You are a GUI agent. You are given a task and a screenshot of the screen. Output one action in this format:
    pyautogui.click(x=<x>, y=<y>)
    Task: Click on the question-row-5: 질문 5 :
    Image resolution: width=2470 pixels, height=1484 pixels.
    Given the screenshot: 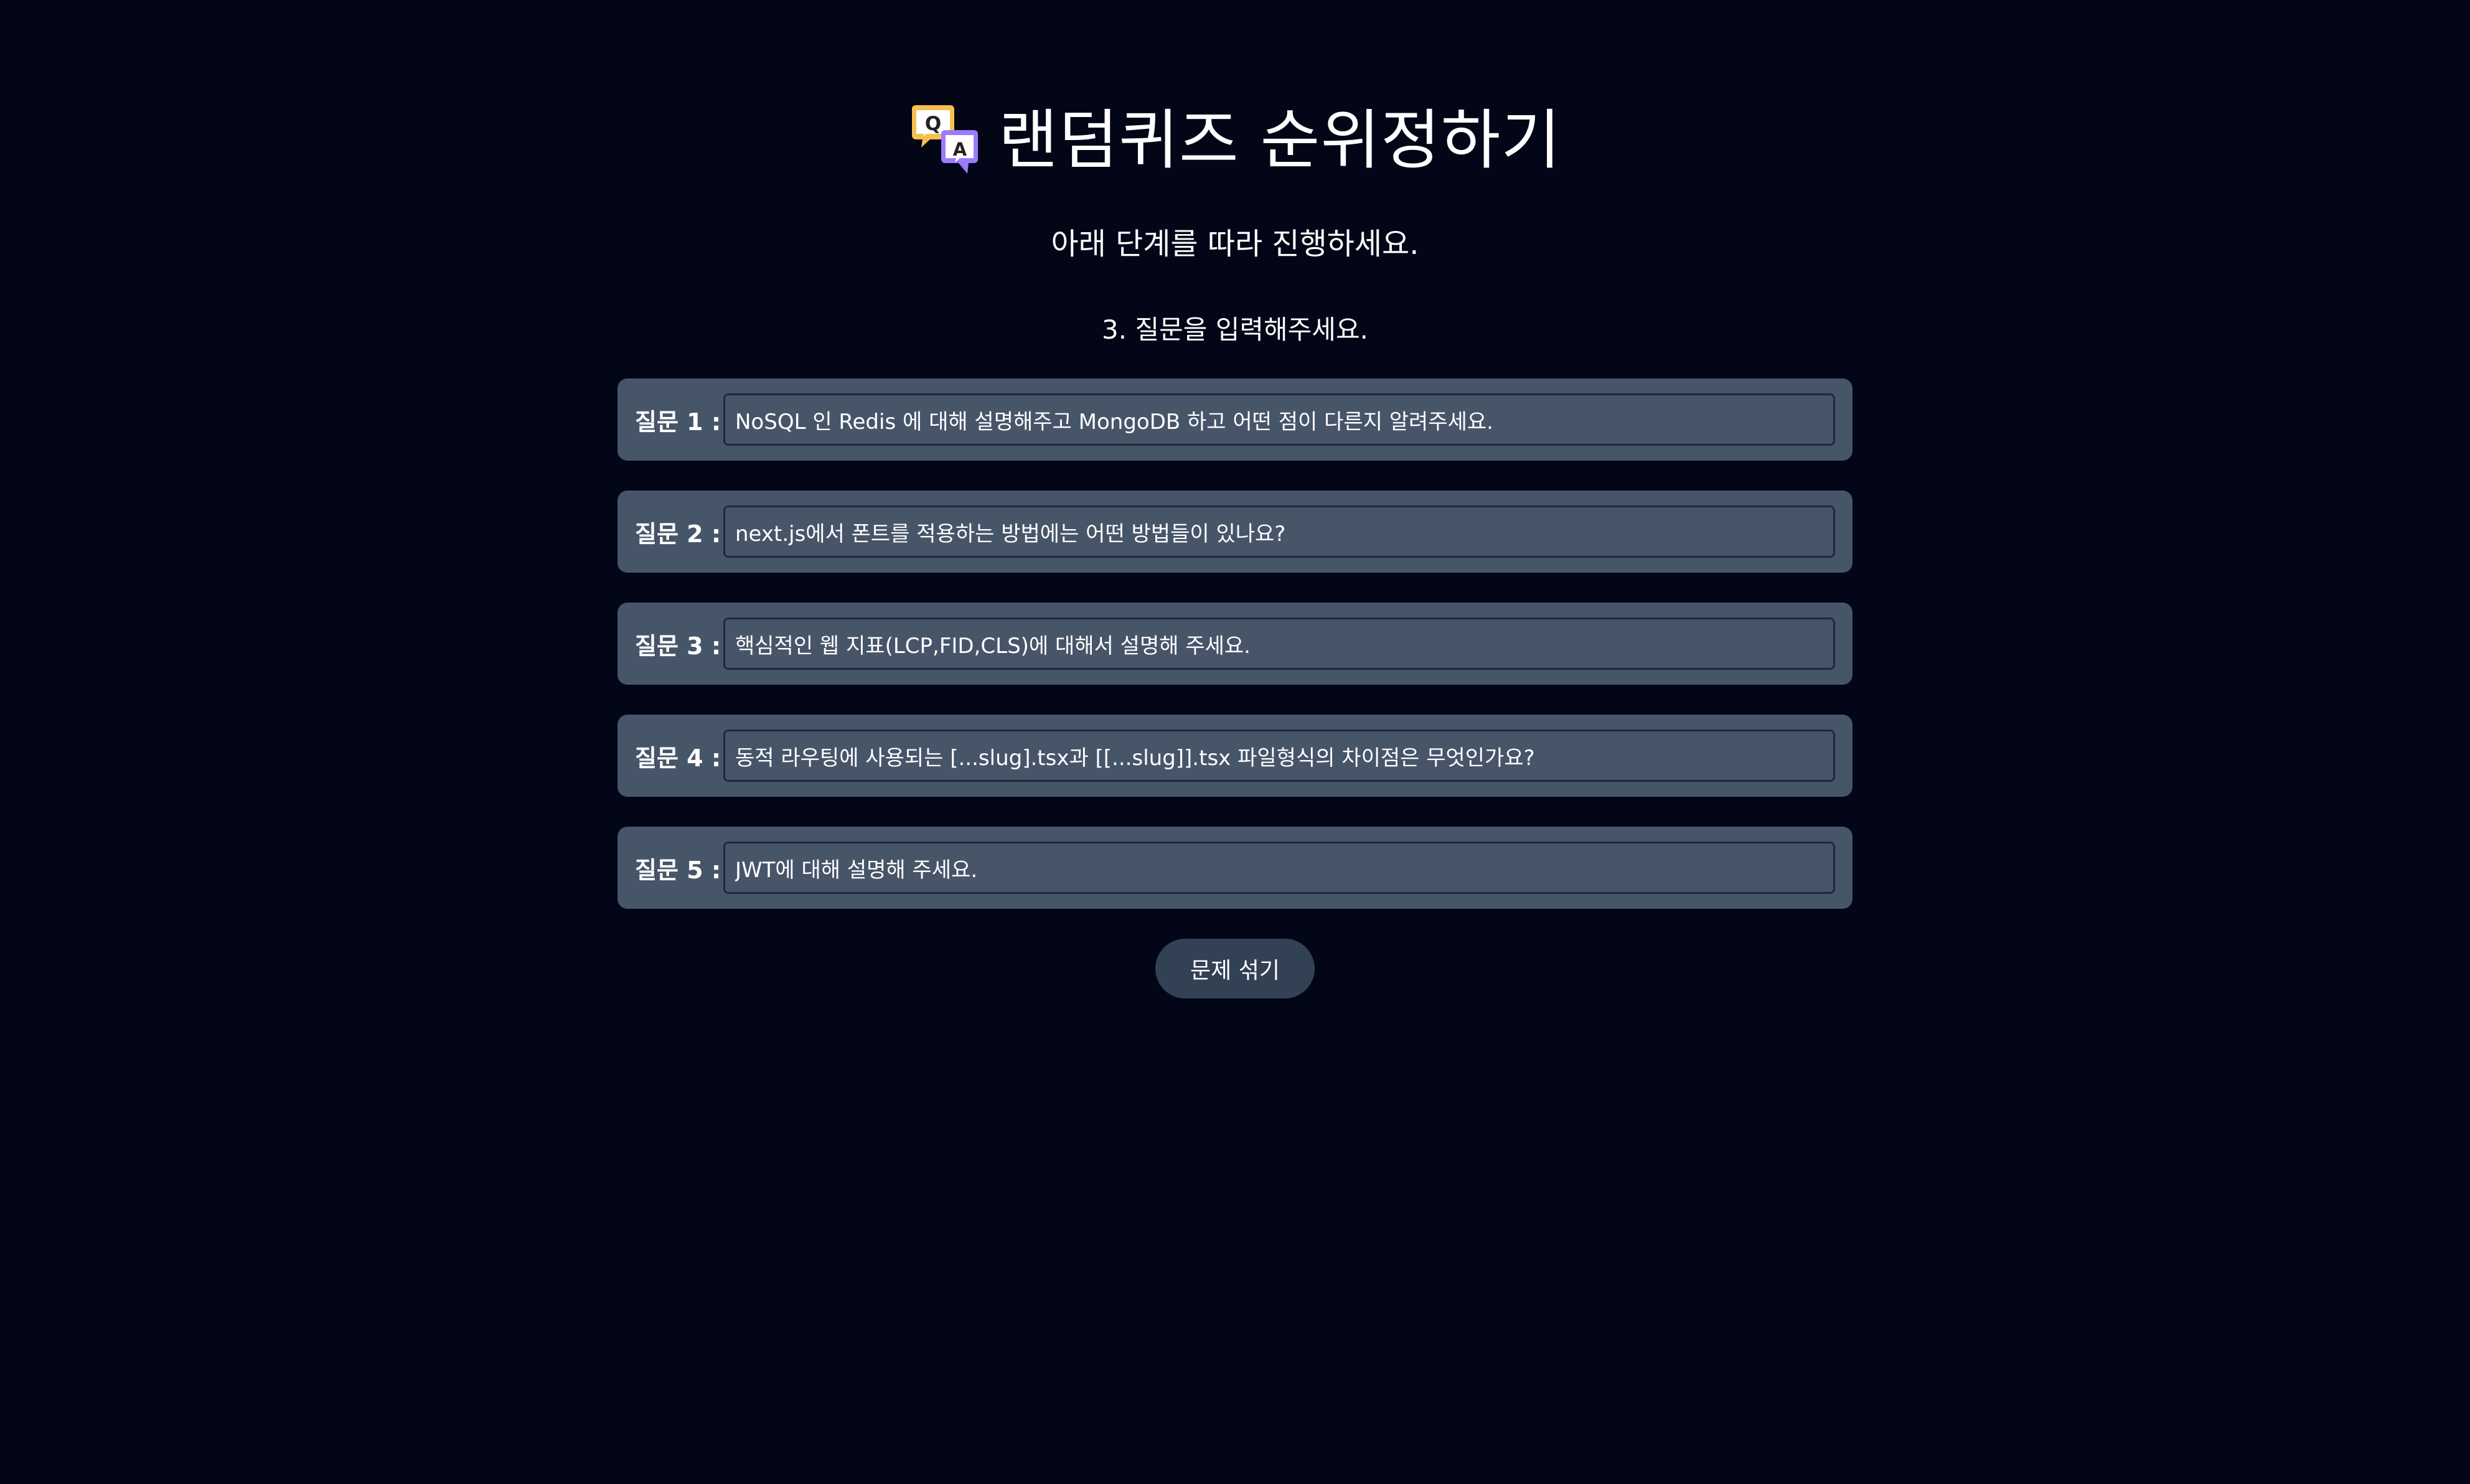 What is the action you would take?
    pyautogui.click(x=1235, y=868)
    